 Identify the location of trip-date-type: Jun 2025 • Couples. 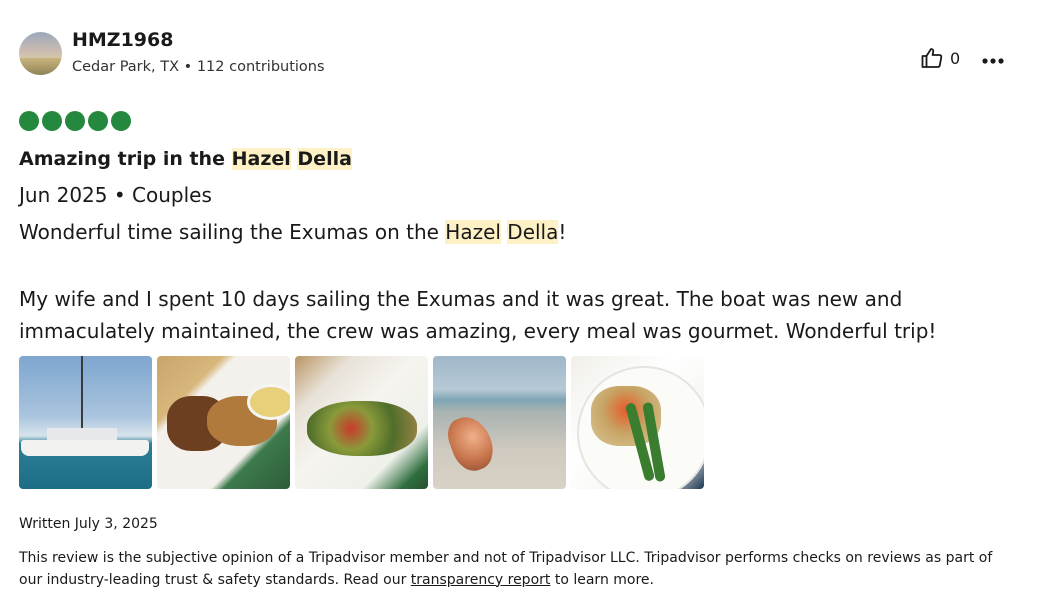
(115, 195).